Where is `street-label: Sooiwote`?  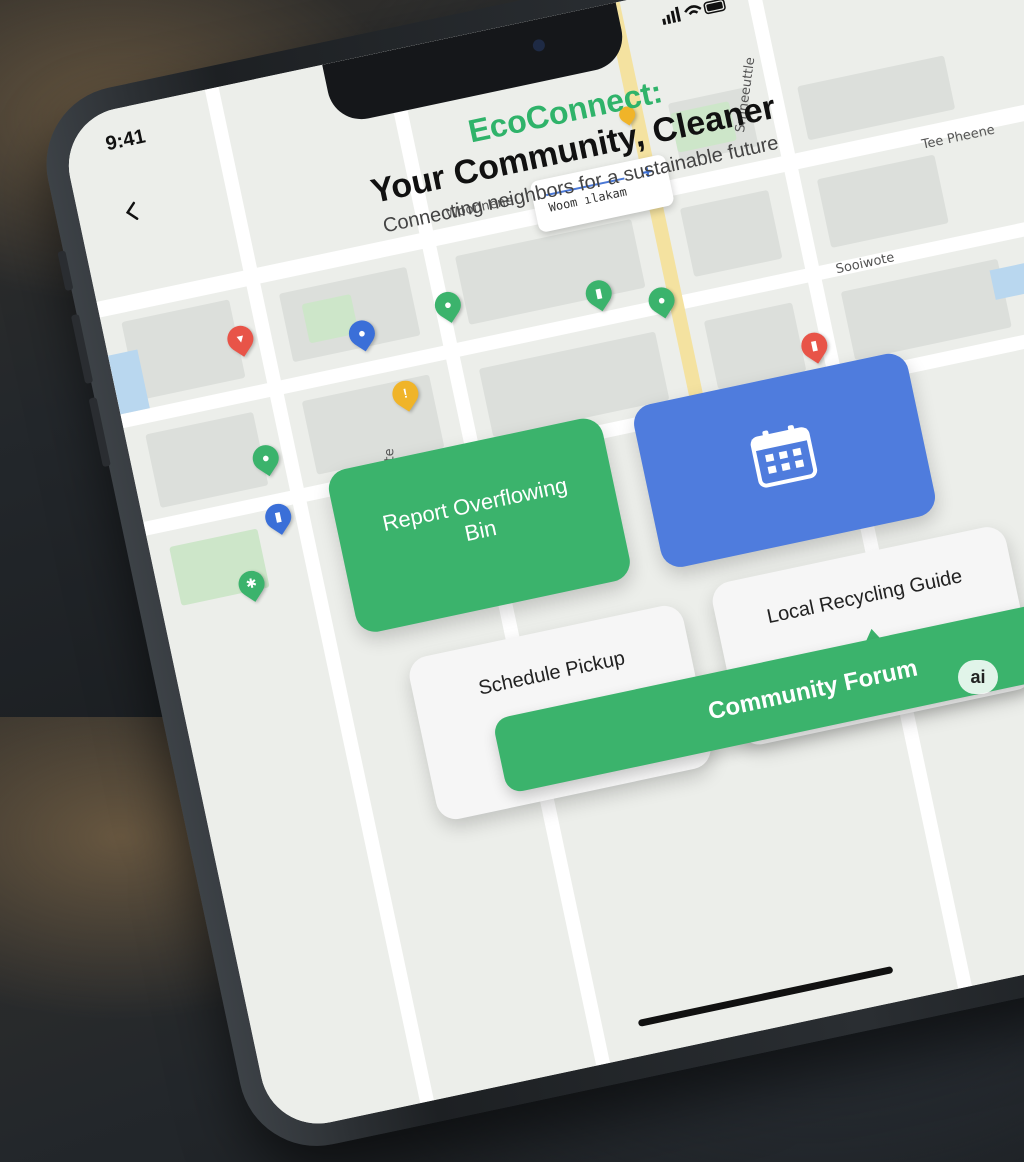
street-label: Sooiwote is located at coordinates (865, 264).